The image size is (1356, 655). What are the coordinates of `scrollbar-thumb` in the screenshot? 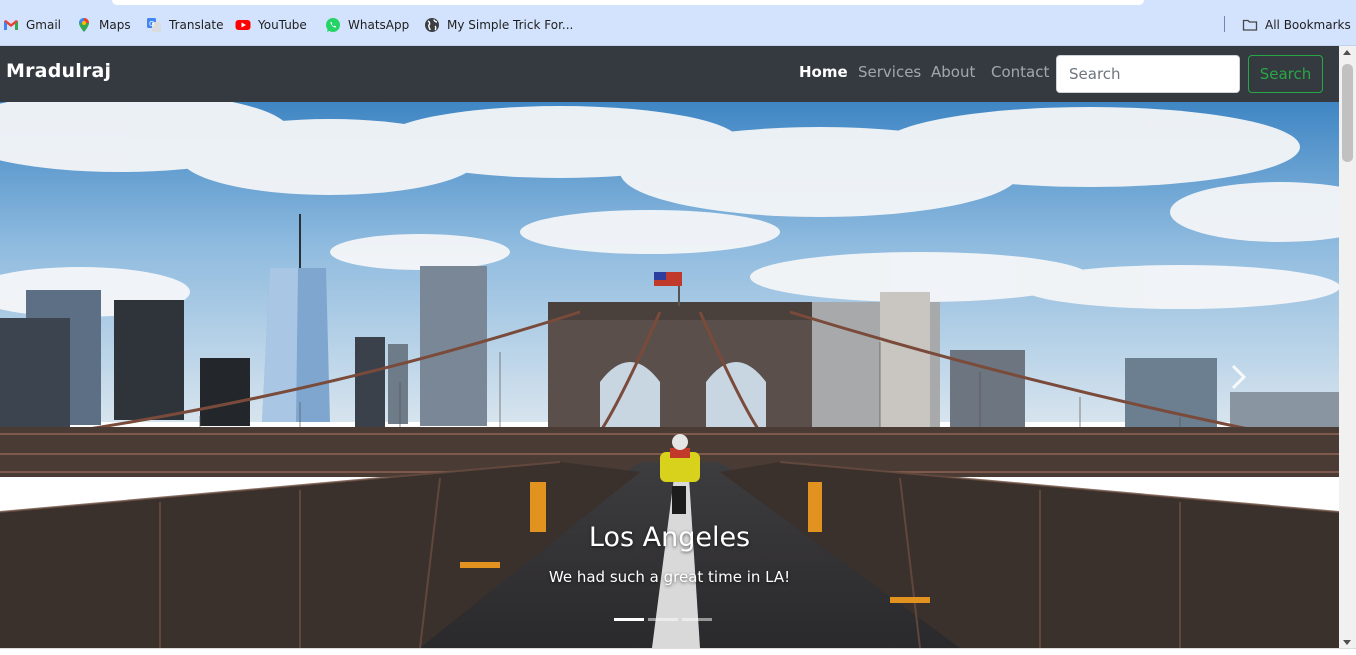 It's located at (1347, 113).